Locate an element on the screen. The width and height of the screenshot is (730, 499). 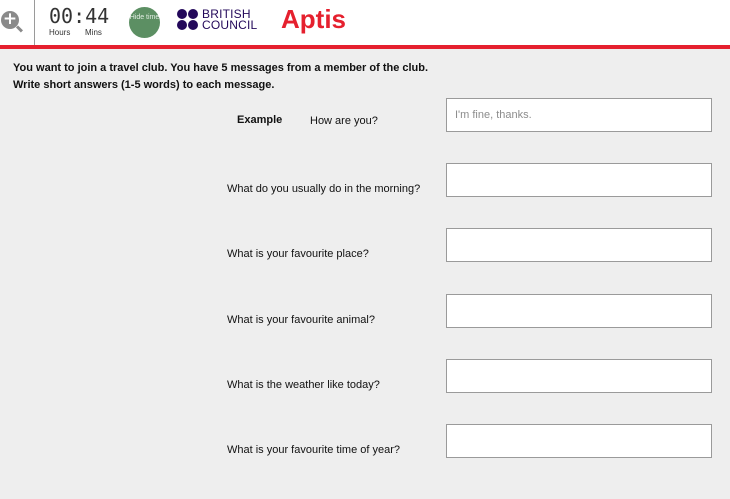
question-1: What do you usually do in the morning? is located at coordinates (324, 189).